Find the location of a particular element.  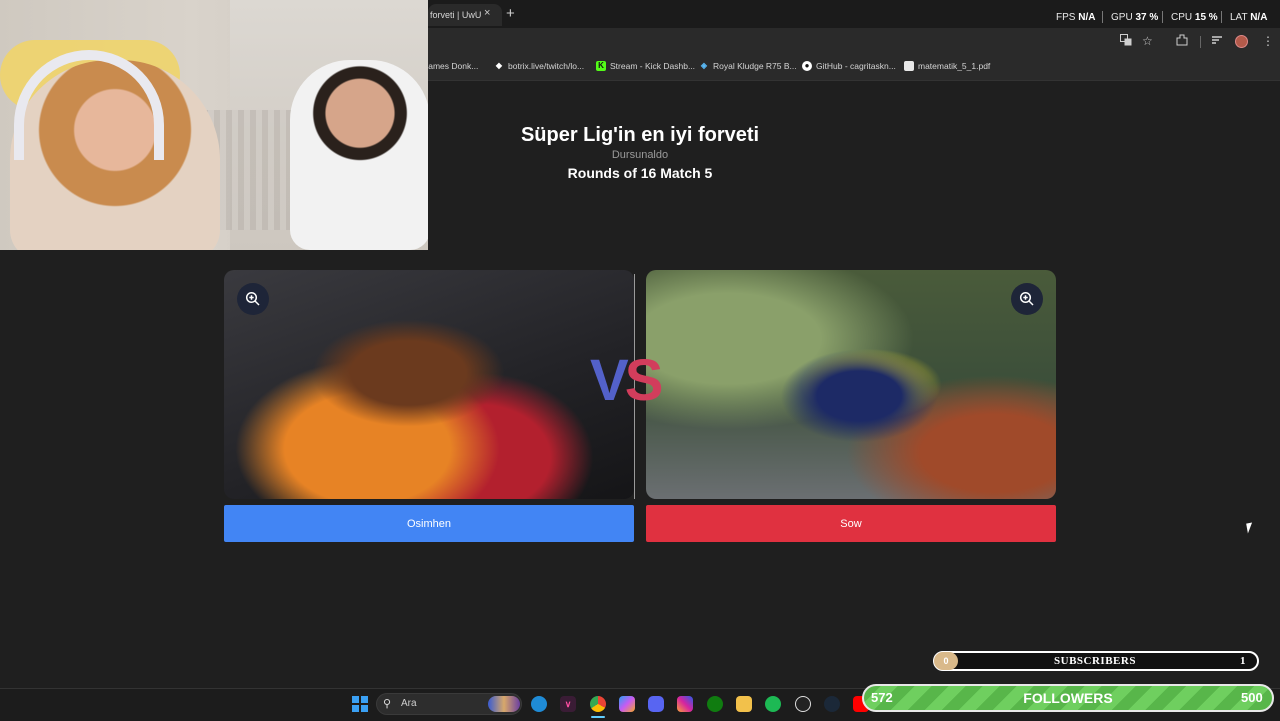

extensions-icon is located at coordinates (1182, 41).